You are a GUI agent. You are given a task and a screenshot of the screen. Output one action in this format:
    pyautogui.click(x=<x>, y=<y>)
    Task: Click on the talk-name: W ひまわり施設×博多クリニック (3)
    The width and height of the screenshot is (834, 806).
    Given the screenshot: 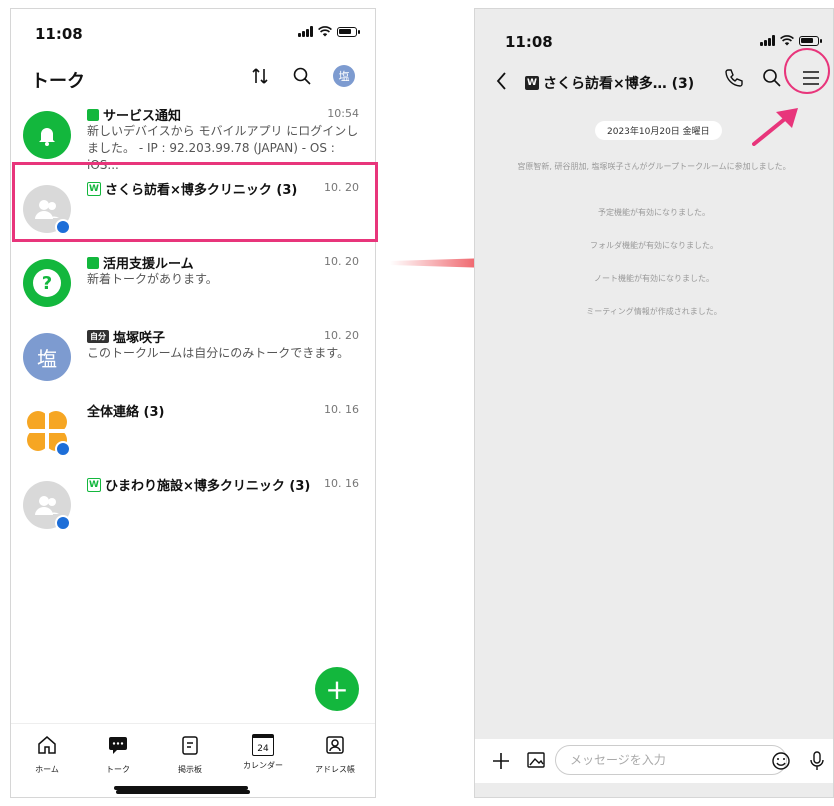 What is the action you would take?
    pyautogui.click(x=198, y=484)
    